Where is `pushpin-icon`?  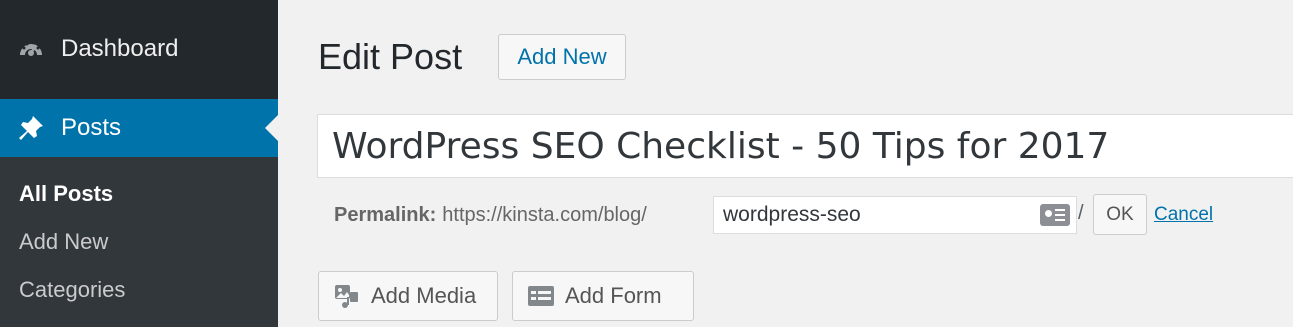
pushpin-icon is located at coordinates (31, 128).